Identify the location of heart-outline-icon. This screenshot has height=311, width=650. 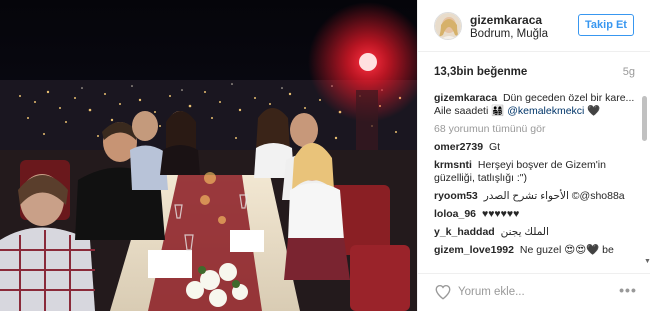
(443, 292).